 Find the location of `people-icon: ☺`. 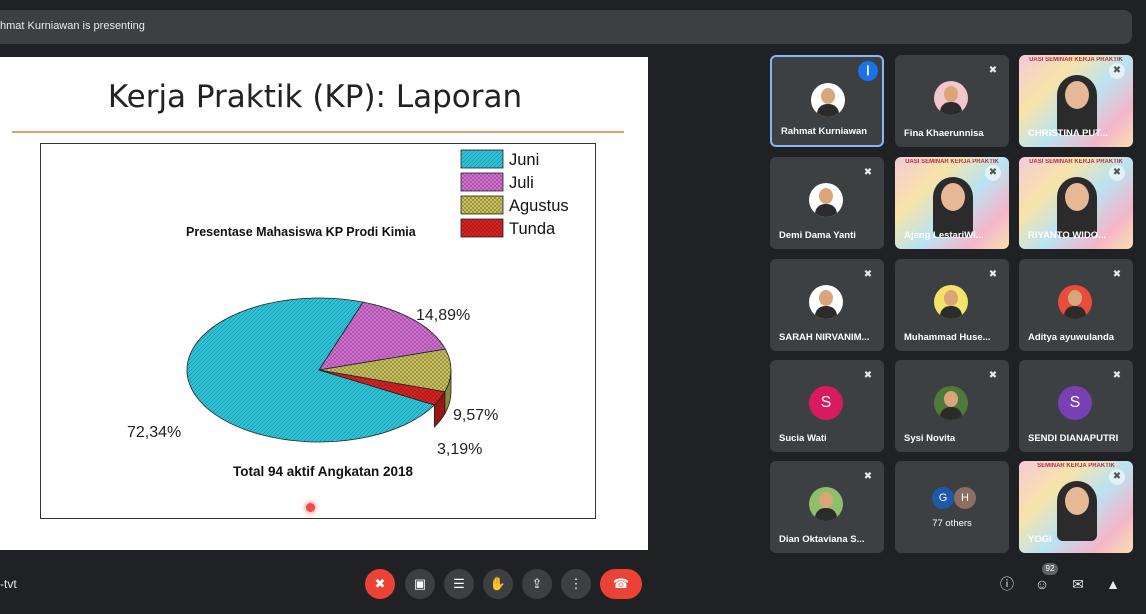

people-icon: ☺ is located at coordinates (1042, 584).